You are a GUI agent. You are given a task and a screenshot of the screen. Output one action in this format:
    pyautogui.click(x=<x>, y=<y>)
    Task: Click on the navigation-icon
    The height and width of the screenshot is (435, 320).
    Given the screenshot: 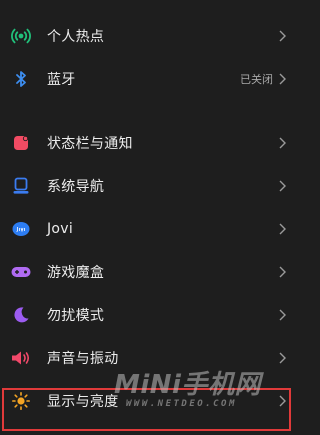 What is the action you would take?
    pyautogui.click(x=21, y=186)
    